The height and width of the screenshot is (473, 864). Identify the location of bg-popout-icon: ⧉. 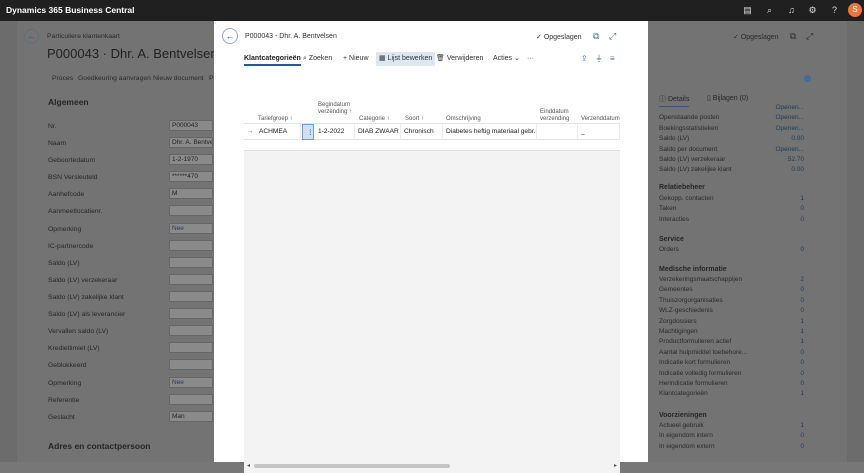
(793, 36).